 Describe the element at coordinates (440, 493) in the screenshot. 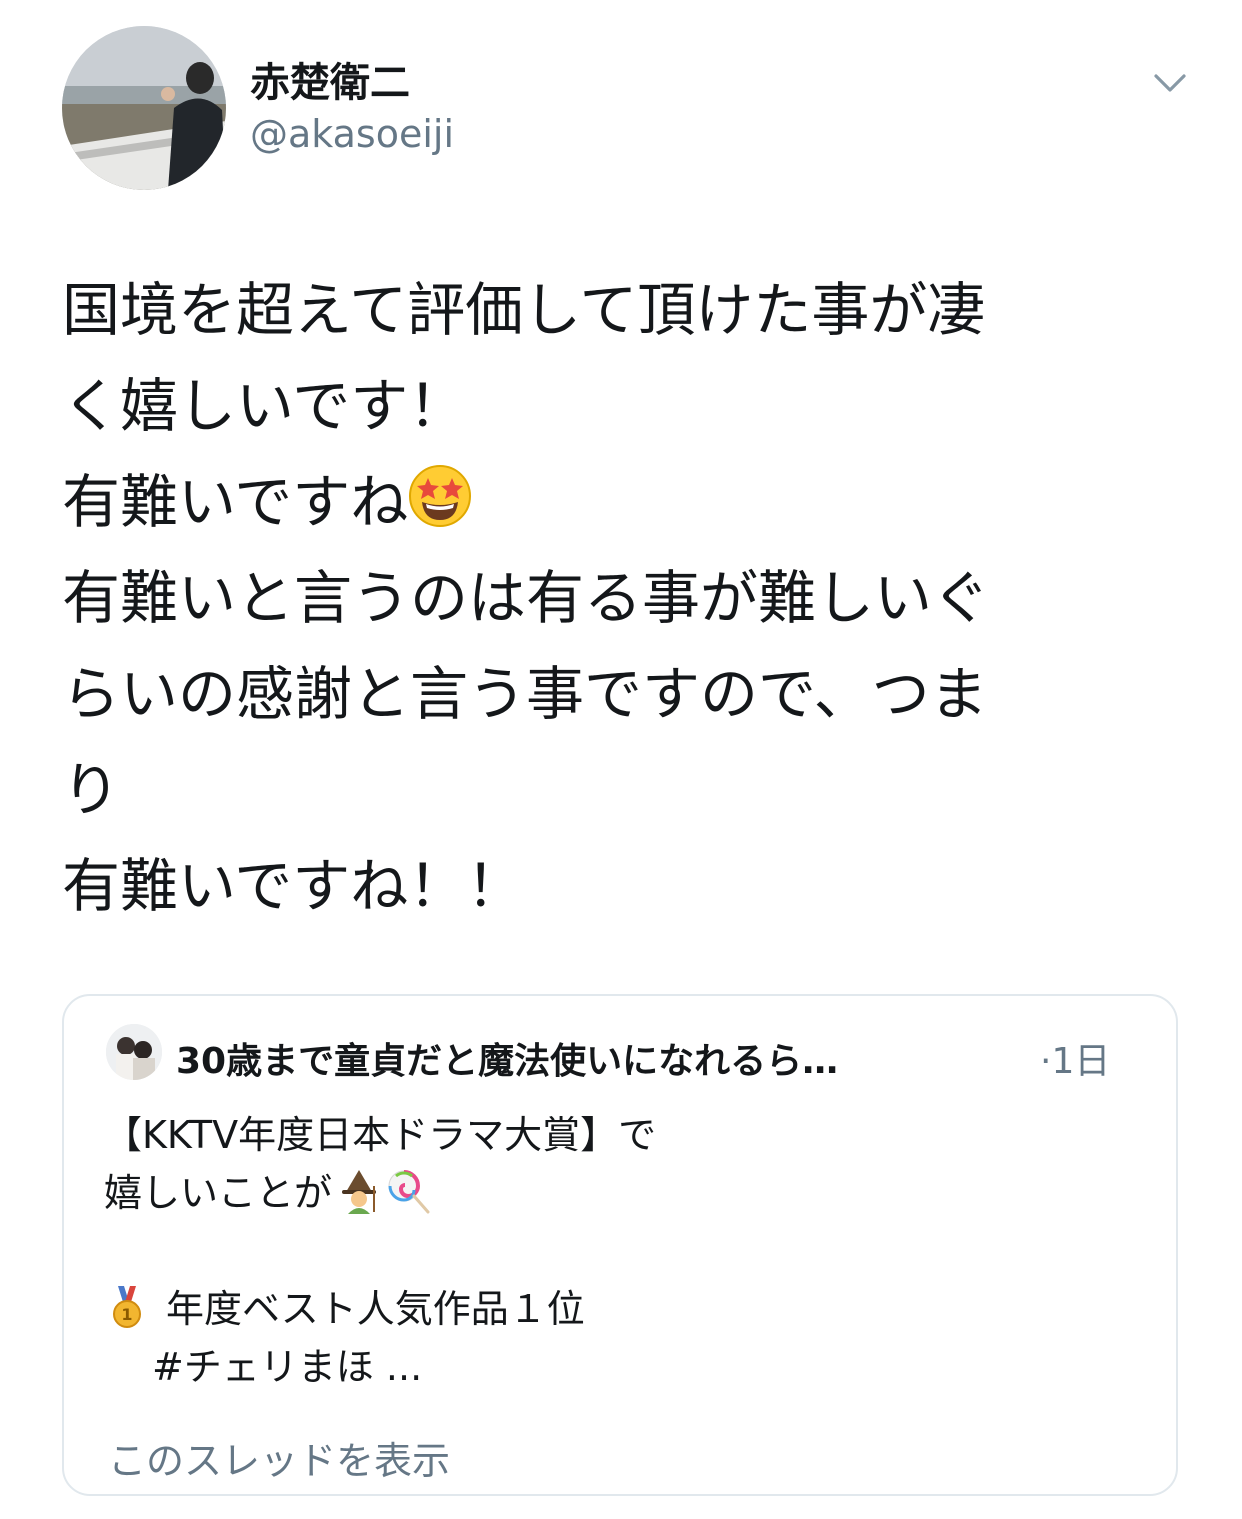

I see `star-struck-emoji-icon` at that location.